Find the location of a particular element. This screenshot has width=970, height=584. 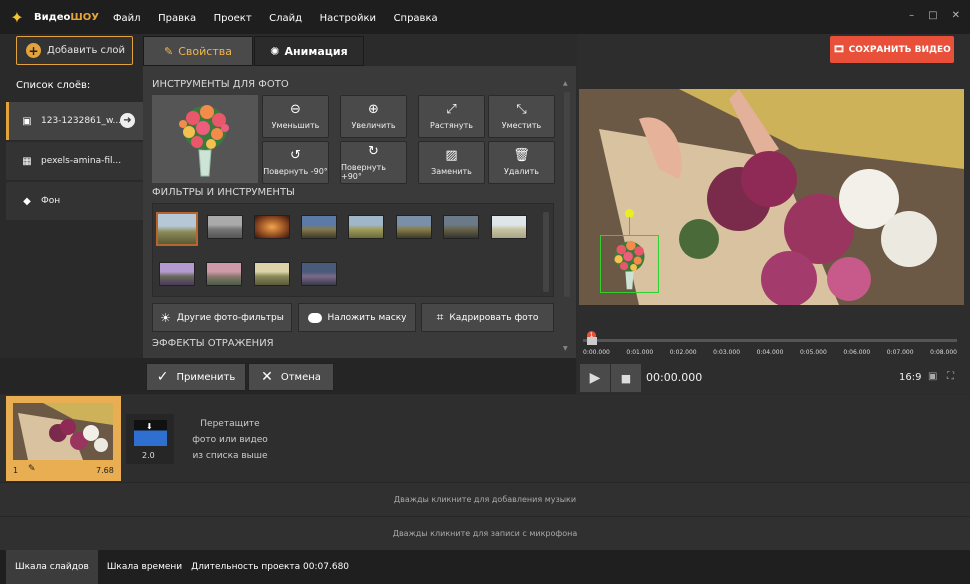

tab-properties: ✎ Свойства is located at coordinates (198, 51).